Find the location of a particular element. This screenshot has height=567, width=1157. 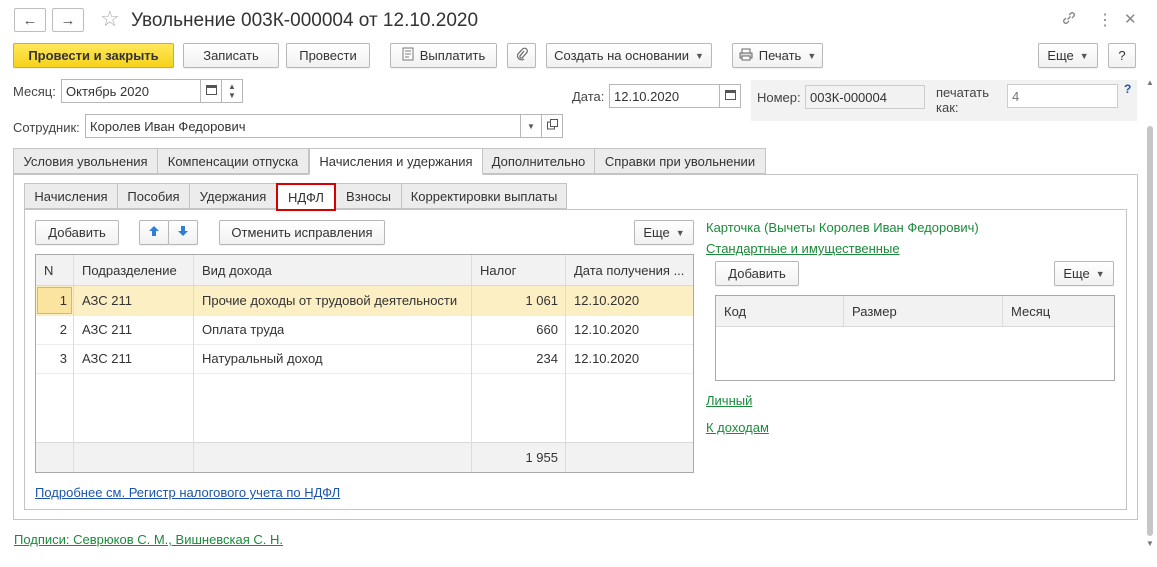

number-label: Номер: is located at coordinates (779, 97).